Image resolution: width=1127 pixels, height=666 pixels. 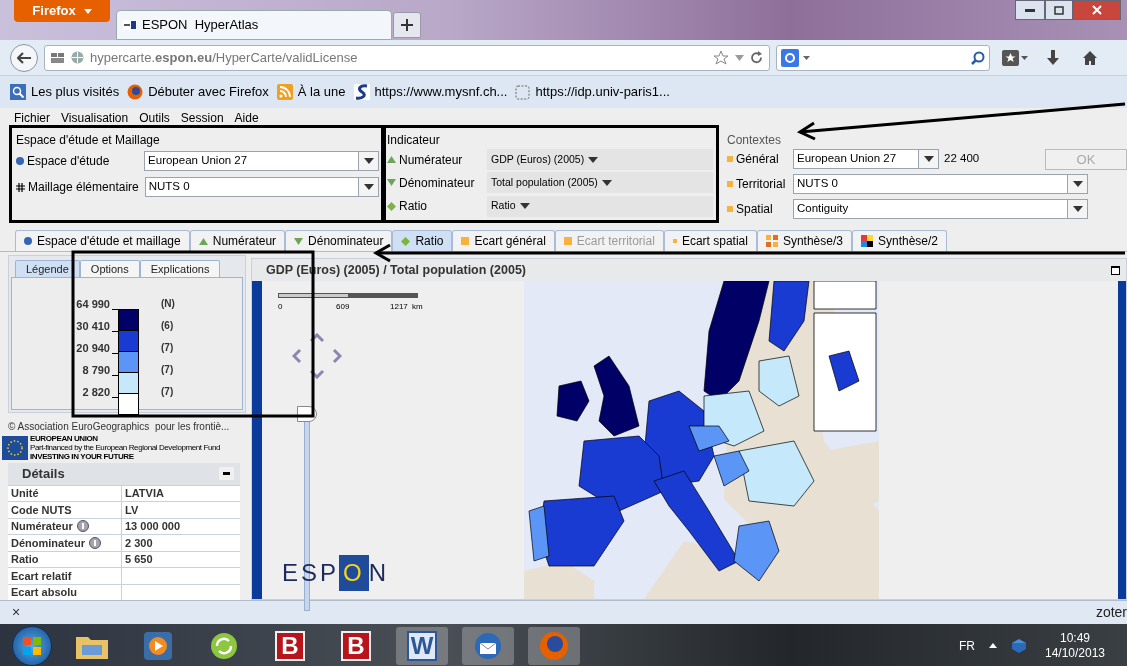 I want to click on side-tab: Options, so click(x=109, y=268).